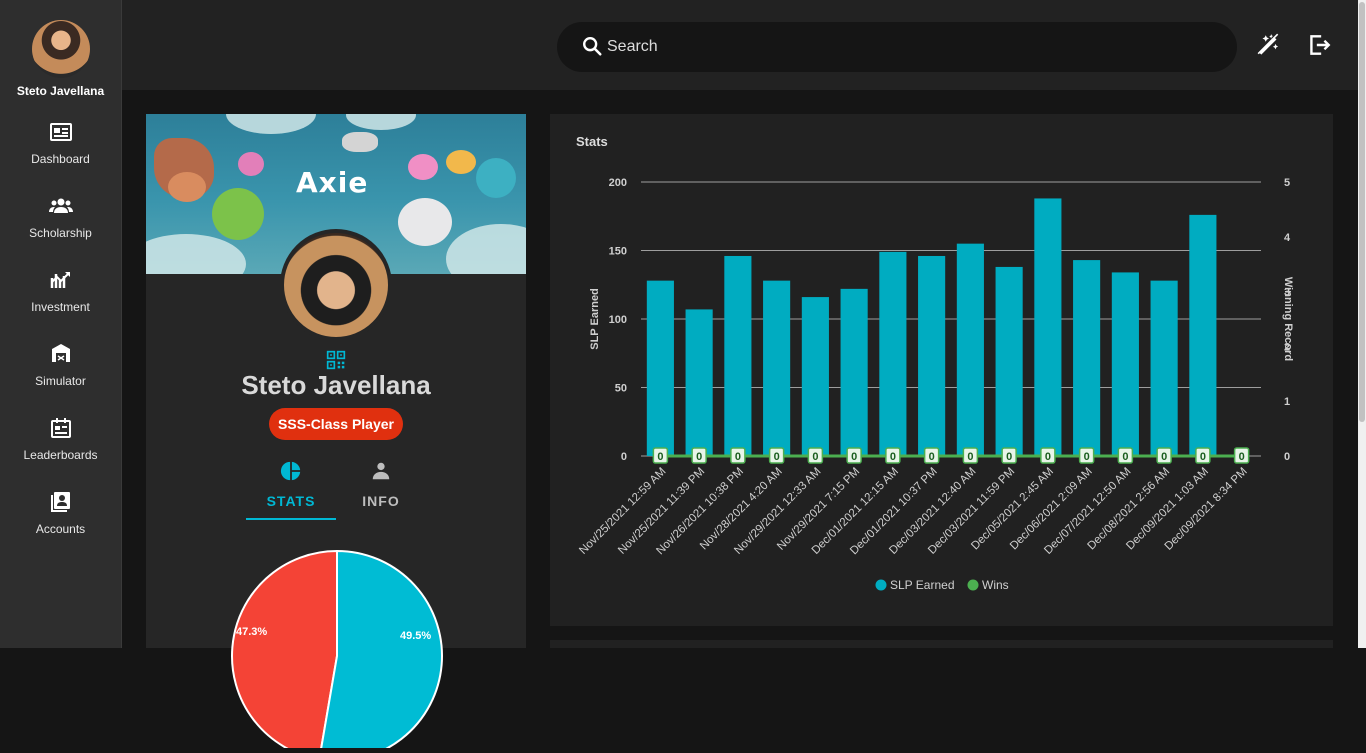  Describe the element at coordinates (60, 455) in the screenshot. I see `sidebar-item-label: Leaderboards` at that location.